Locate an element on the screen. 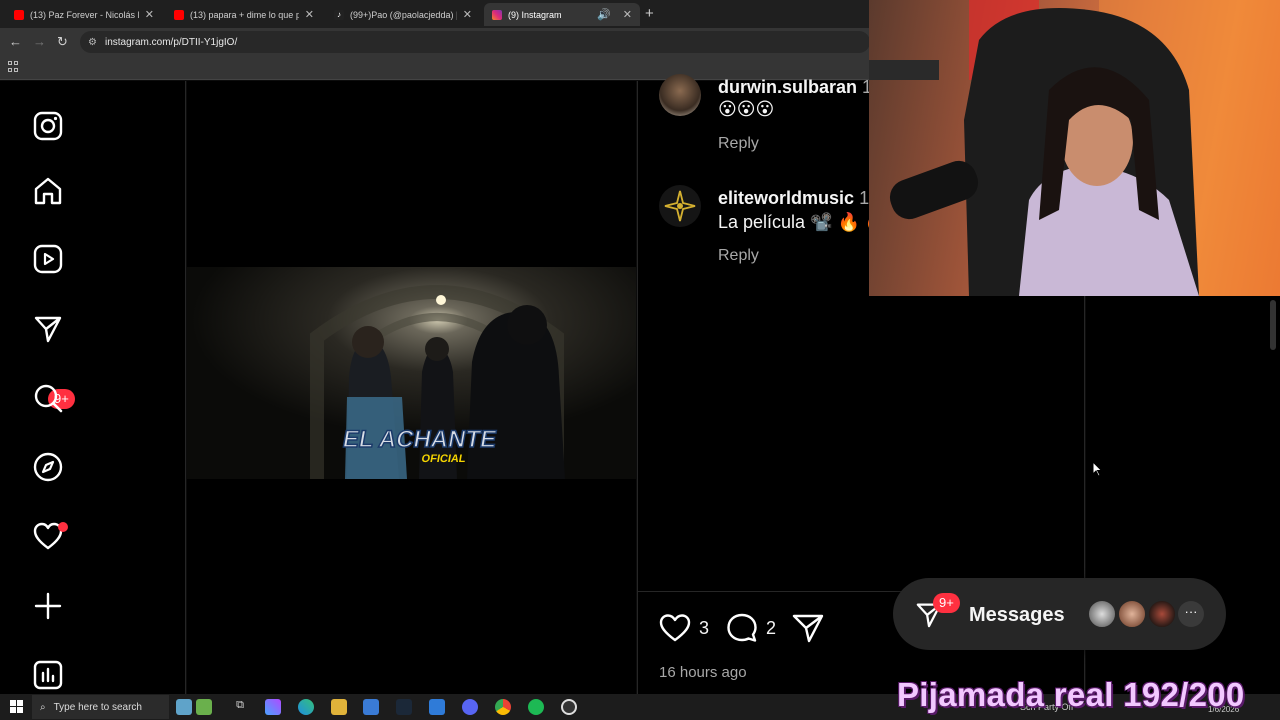 The width and height of the screenshot is (1280, 720). search-icon: ⌕ is located at coordinates (43, 707).